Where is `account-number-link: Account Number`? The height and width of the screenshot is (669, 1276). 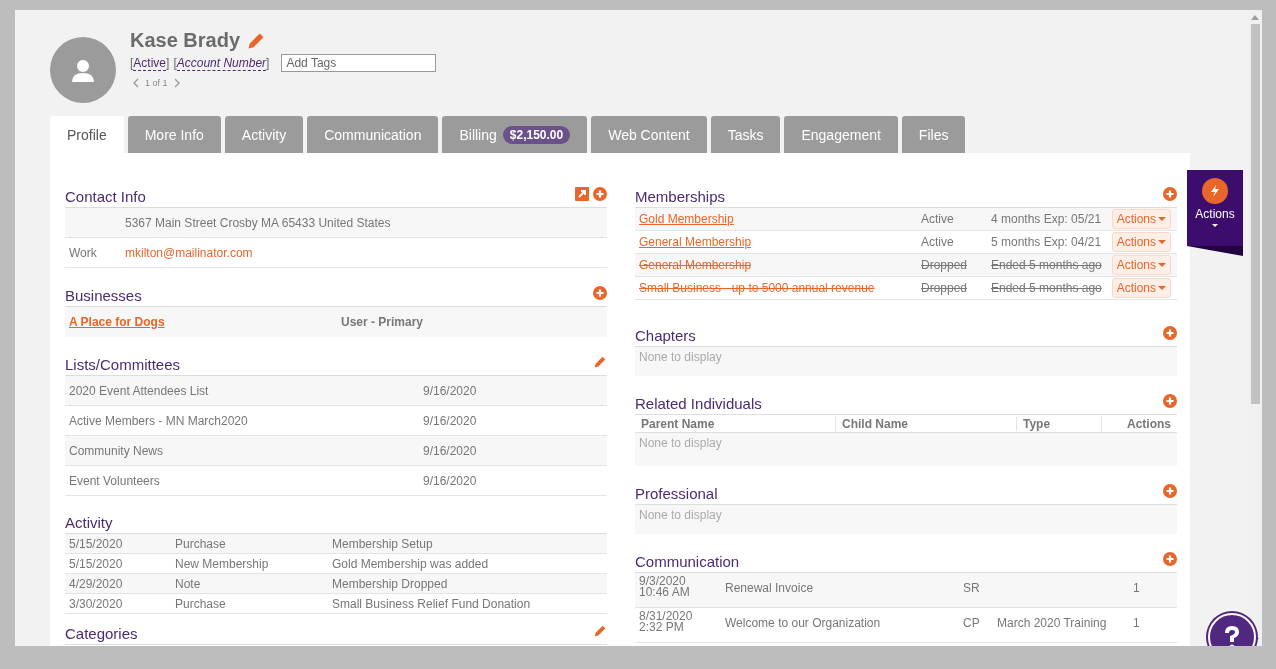
account-number-link: Account Number is located at coordinates (221, 63).